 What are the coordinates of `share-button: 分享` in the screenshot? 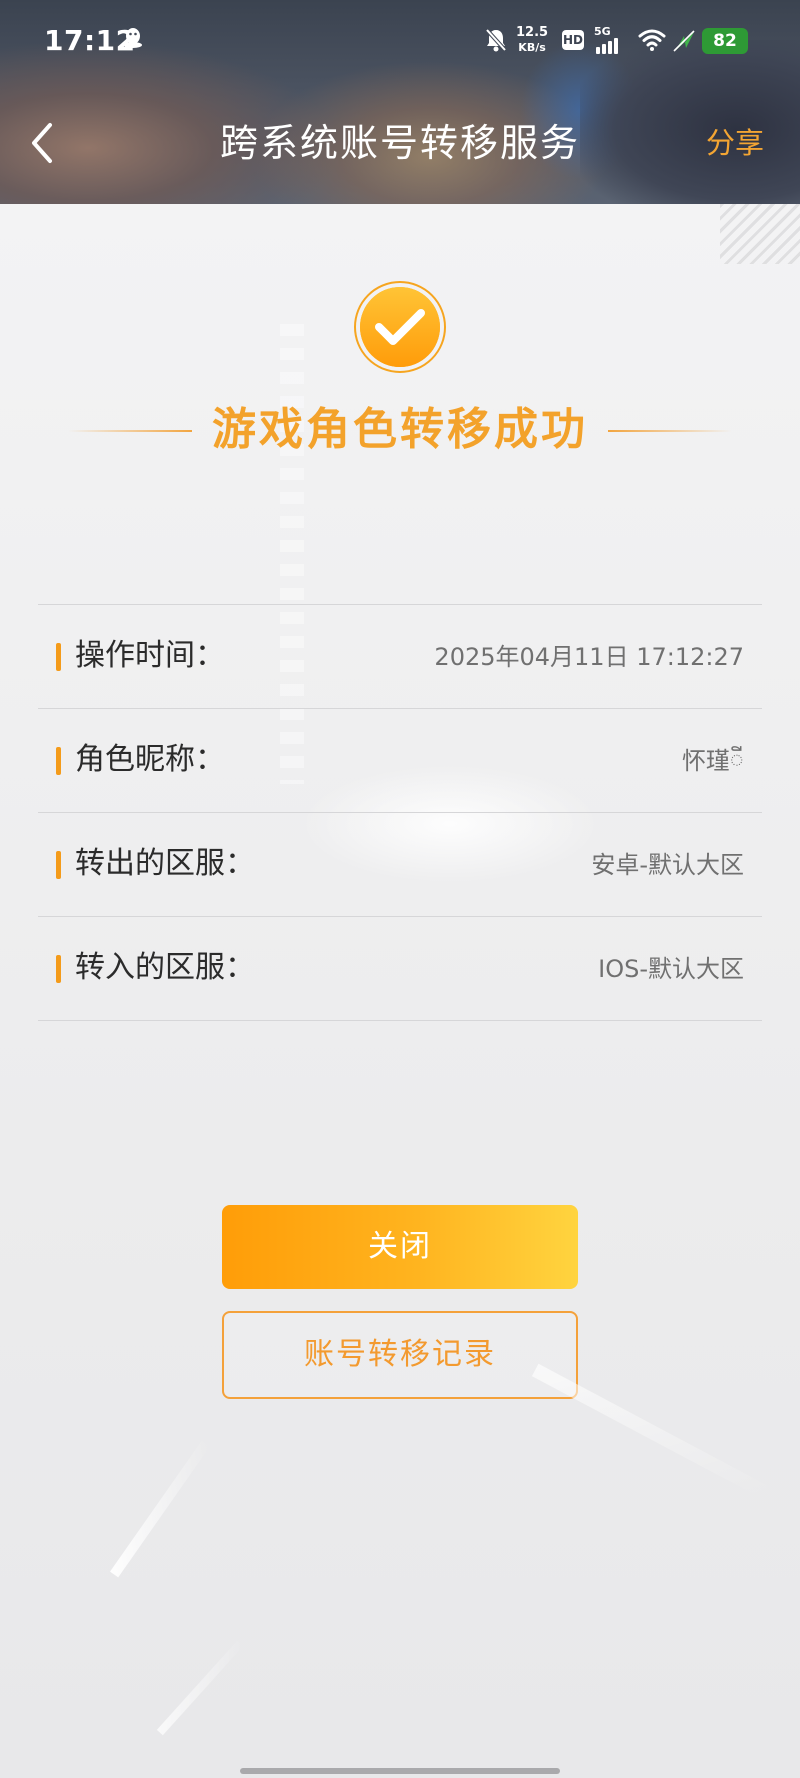 It's located at (735, 143).